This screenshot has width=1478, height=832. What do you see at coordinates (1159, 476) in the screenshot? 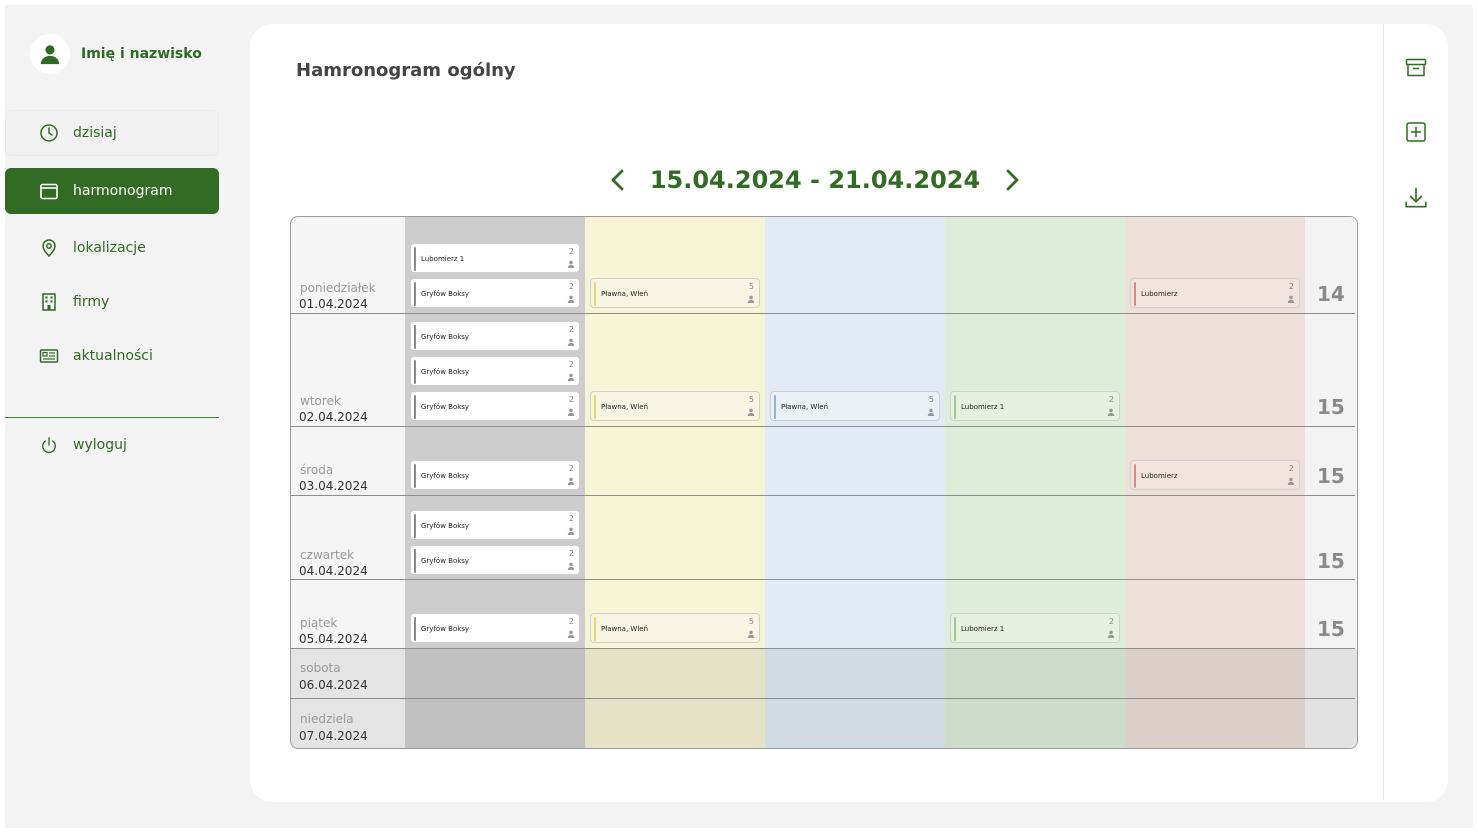
I see `shift-location: Lubomierz` at bounding box center [1159, 476].